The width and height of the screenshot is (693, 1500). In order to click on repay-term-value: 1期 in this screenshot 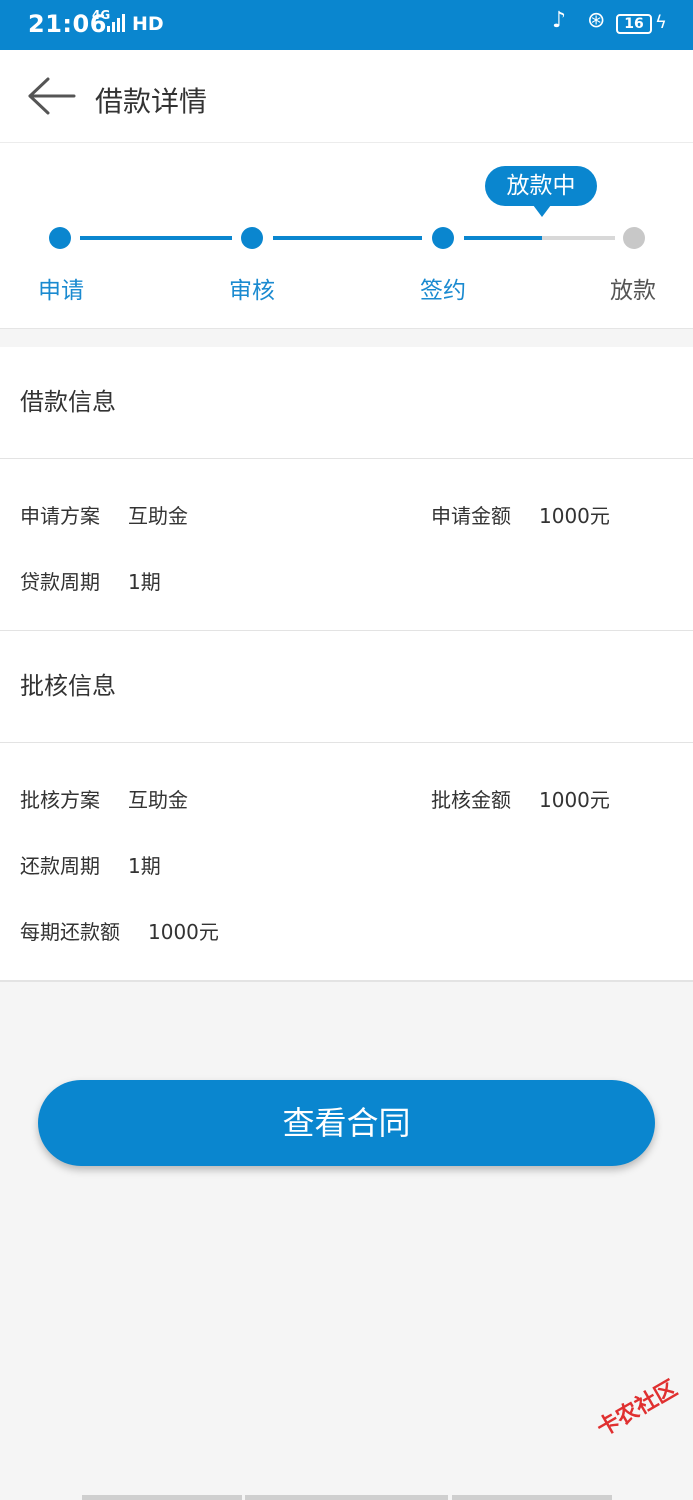, I will do `click(144, 866)`.